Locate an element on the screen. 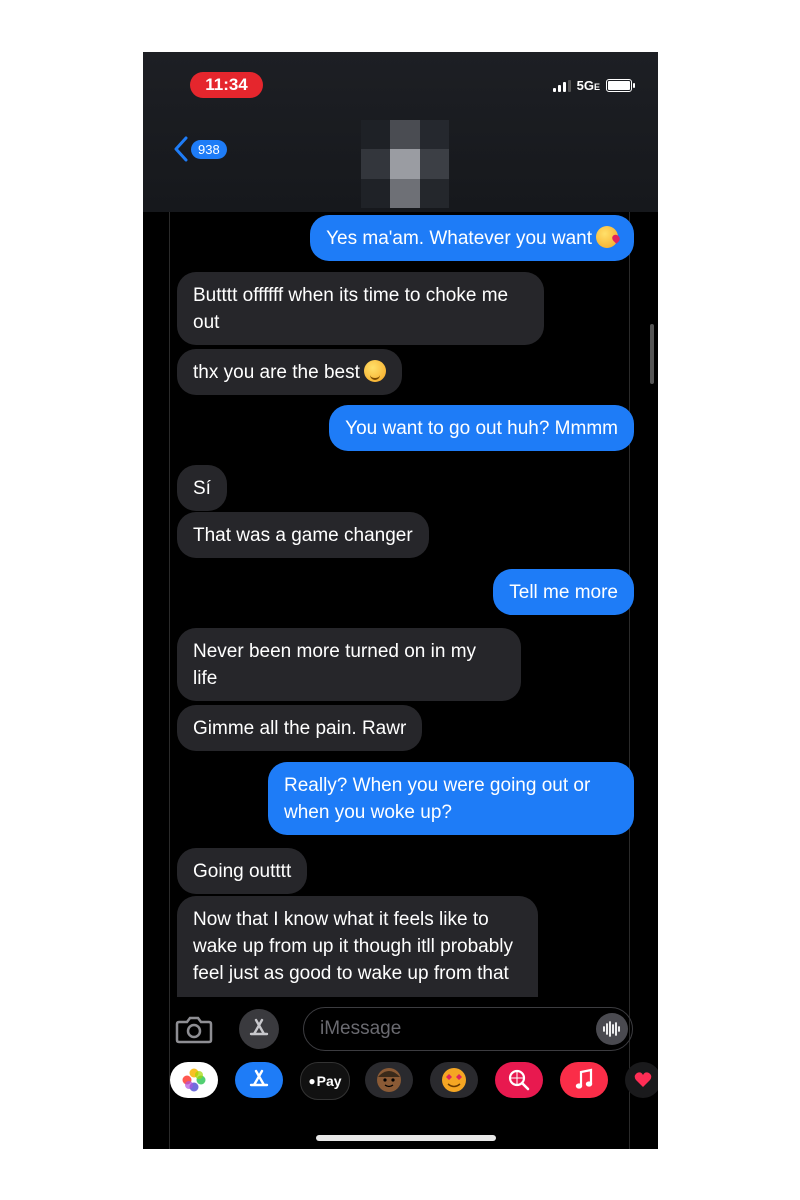 Image resolution: width=800 pixels, height=1200 pixels. photos-app-icon is located at coordinates (194, 1080).